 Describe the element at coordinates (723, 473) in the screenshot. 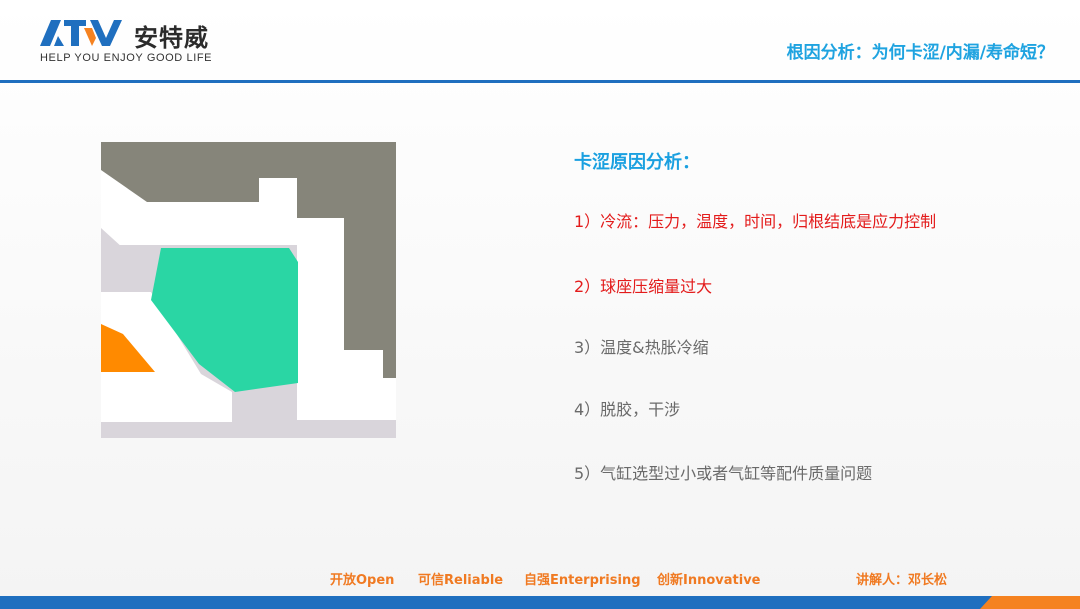

I see `cause-item-5: 5）气缸选型过小或者气缸等配件质量问题` at that location.